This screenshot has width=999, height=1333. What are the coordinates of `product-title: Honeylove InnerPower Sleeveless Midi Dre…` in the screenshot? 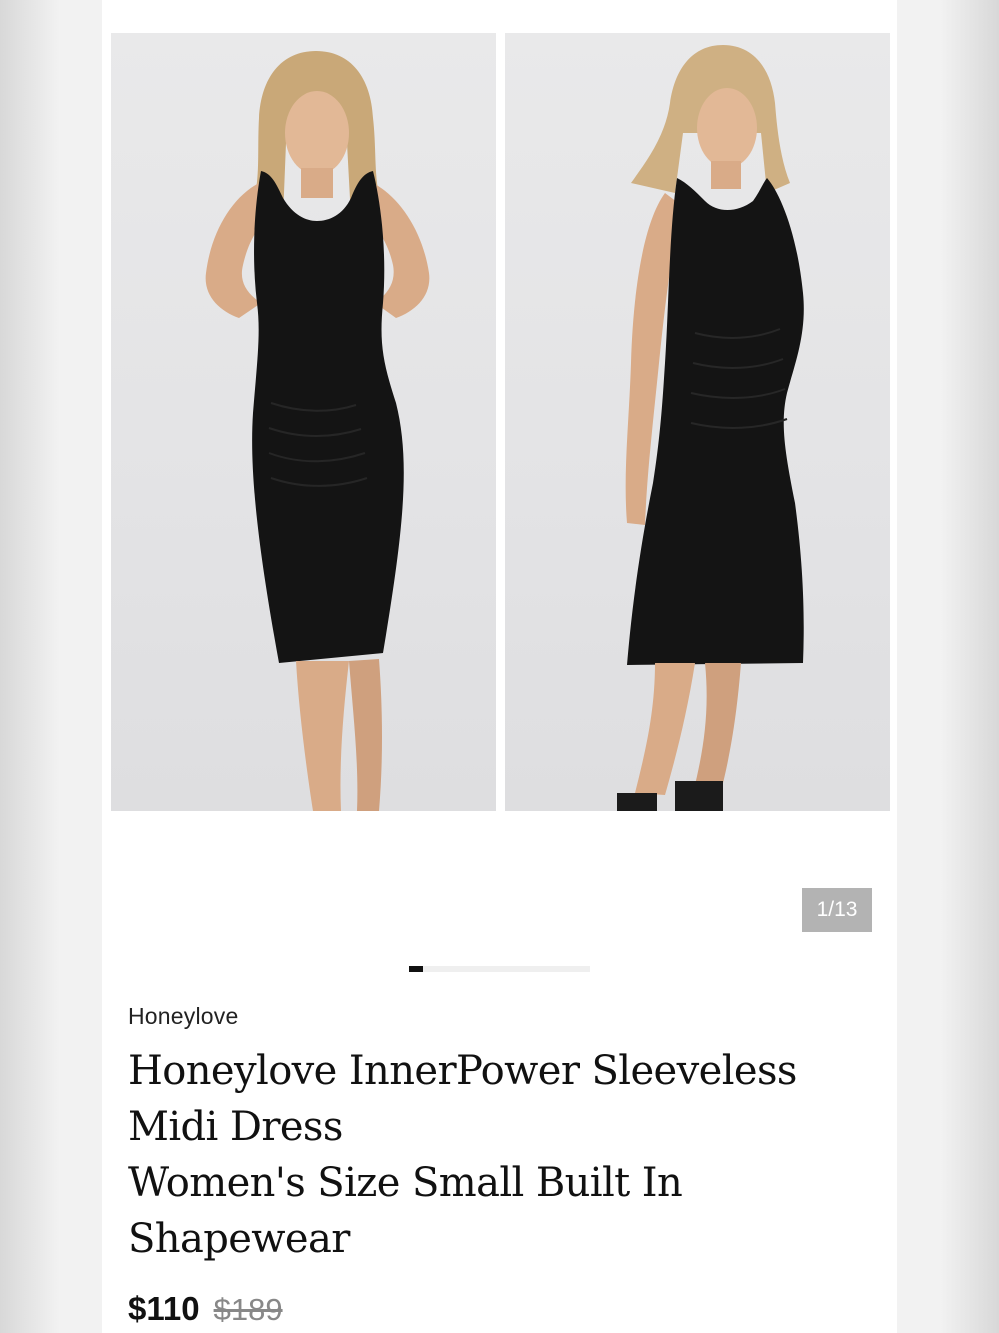 It's located at (498, 1155).